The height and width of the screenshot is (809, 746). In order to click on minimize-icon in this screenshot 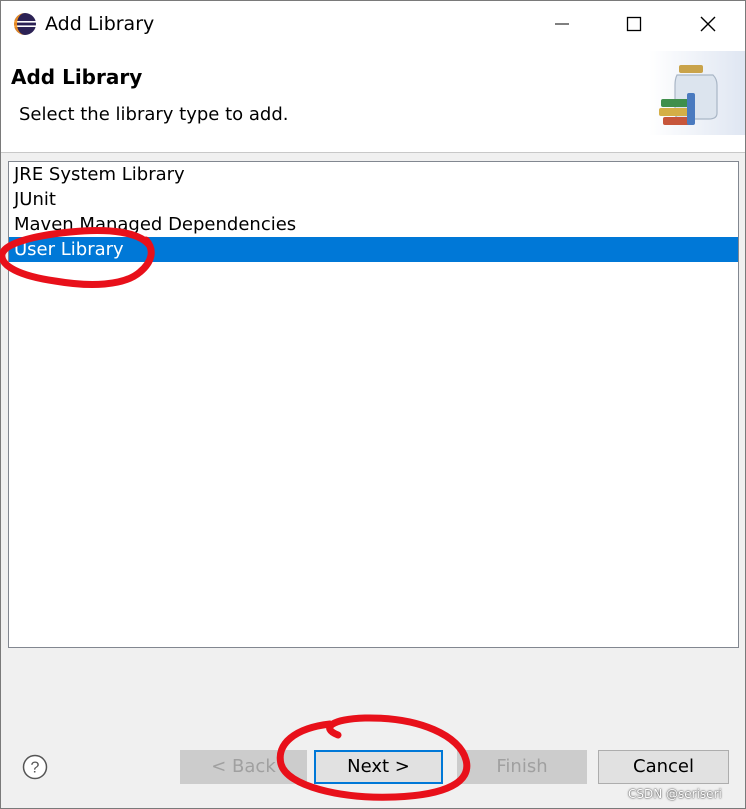, I will do `click(562, 24)`.